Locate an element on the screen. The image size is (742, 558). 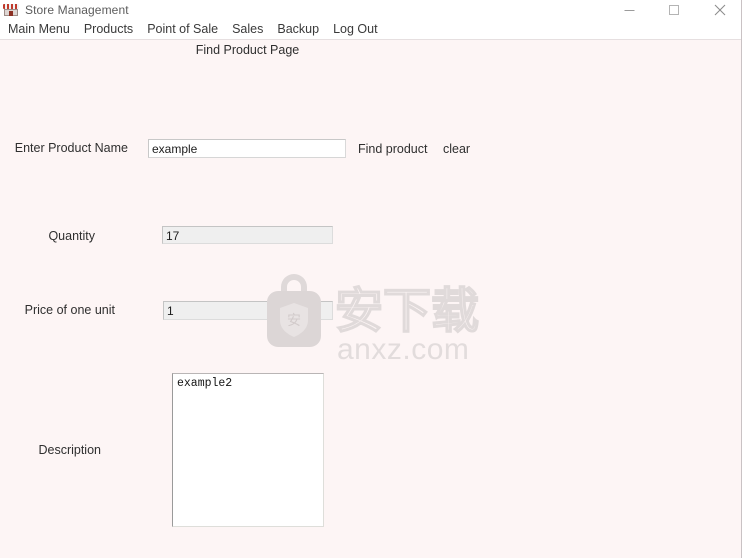
window-controls is located at coordinates (674, 10).